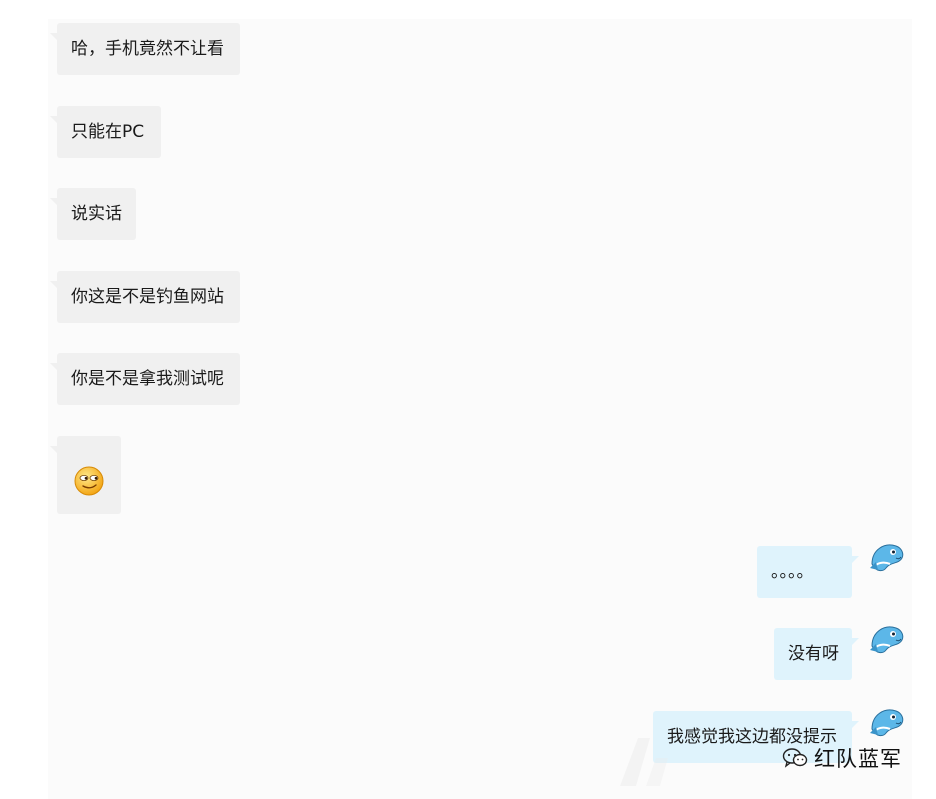  I want to click on incoming-message: 哈，手机竟然不让看, so click(145, 49).